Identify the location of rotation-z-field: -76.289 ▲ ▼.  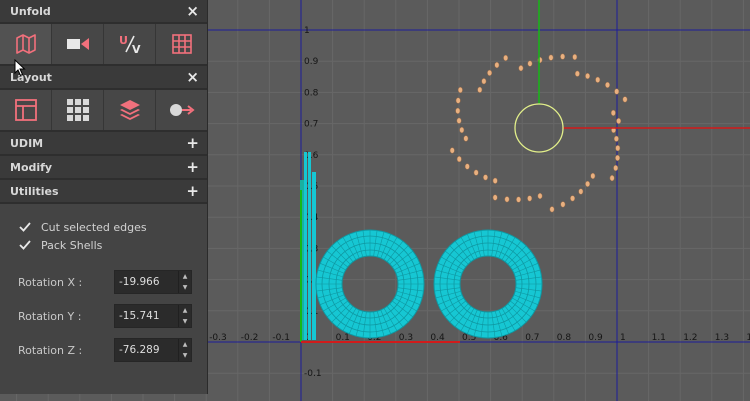
(153, 350).